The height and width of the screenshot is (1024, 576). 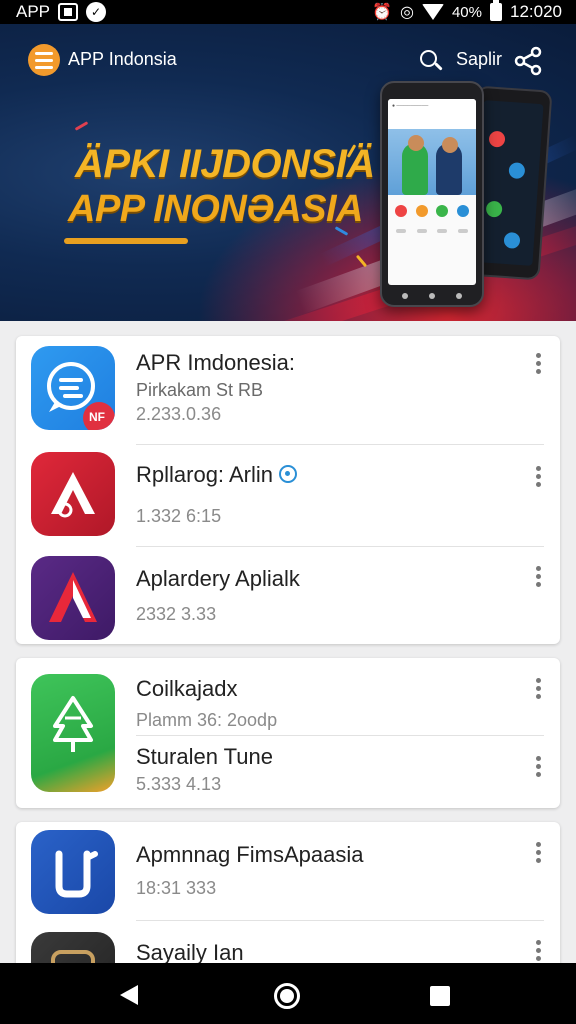 What do you see at coordinates (73, 598) in the screenshot?
I see `purple-a-app-icon` at bounding box center [73, 598].